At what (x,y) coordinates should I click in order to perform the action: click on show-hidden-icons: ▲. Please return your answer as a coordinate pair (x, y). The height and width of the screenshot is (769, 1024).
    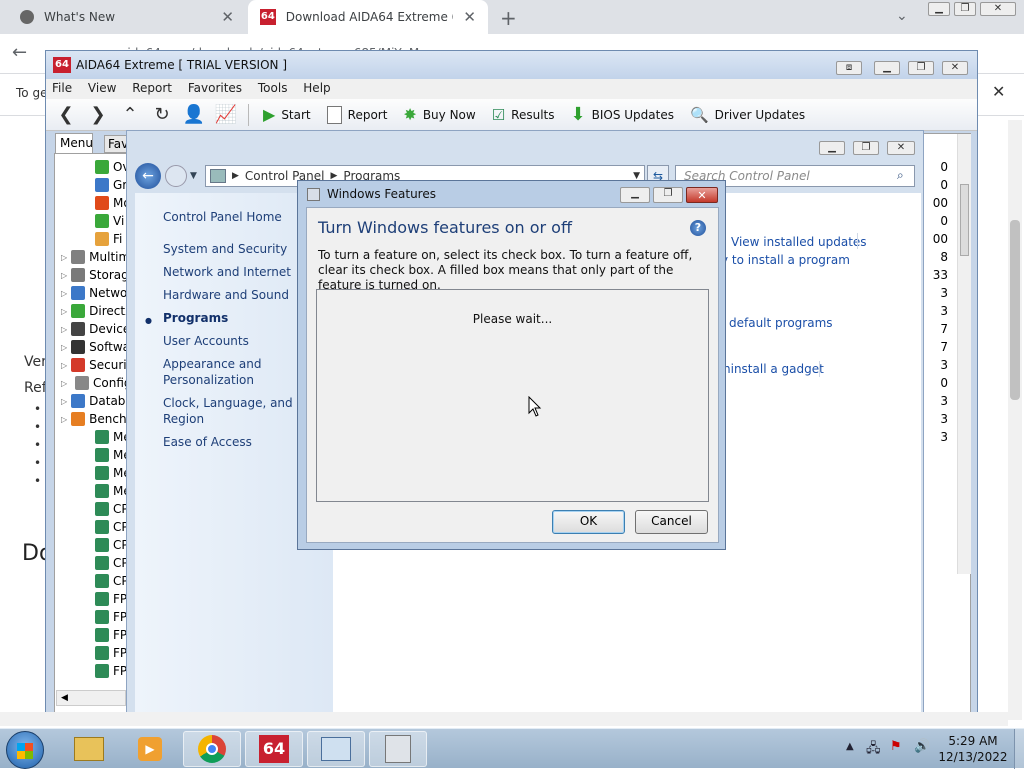
    Looking at the image, I should click on (850, 746).